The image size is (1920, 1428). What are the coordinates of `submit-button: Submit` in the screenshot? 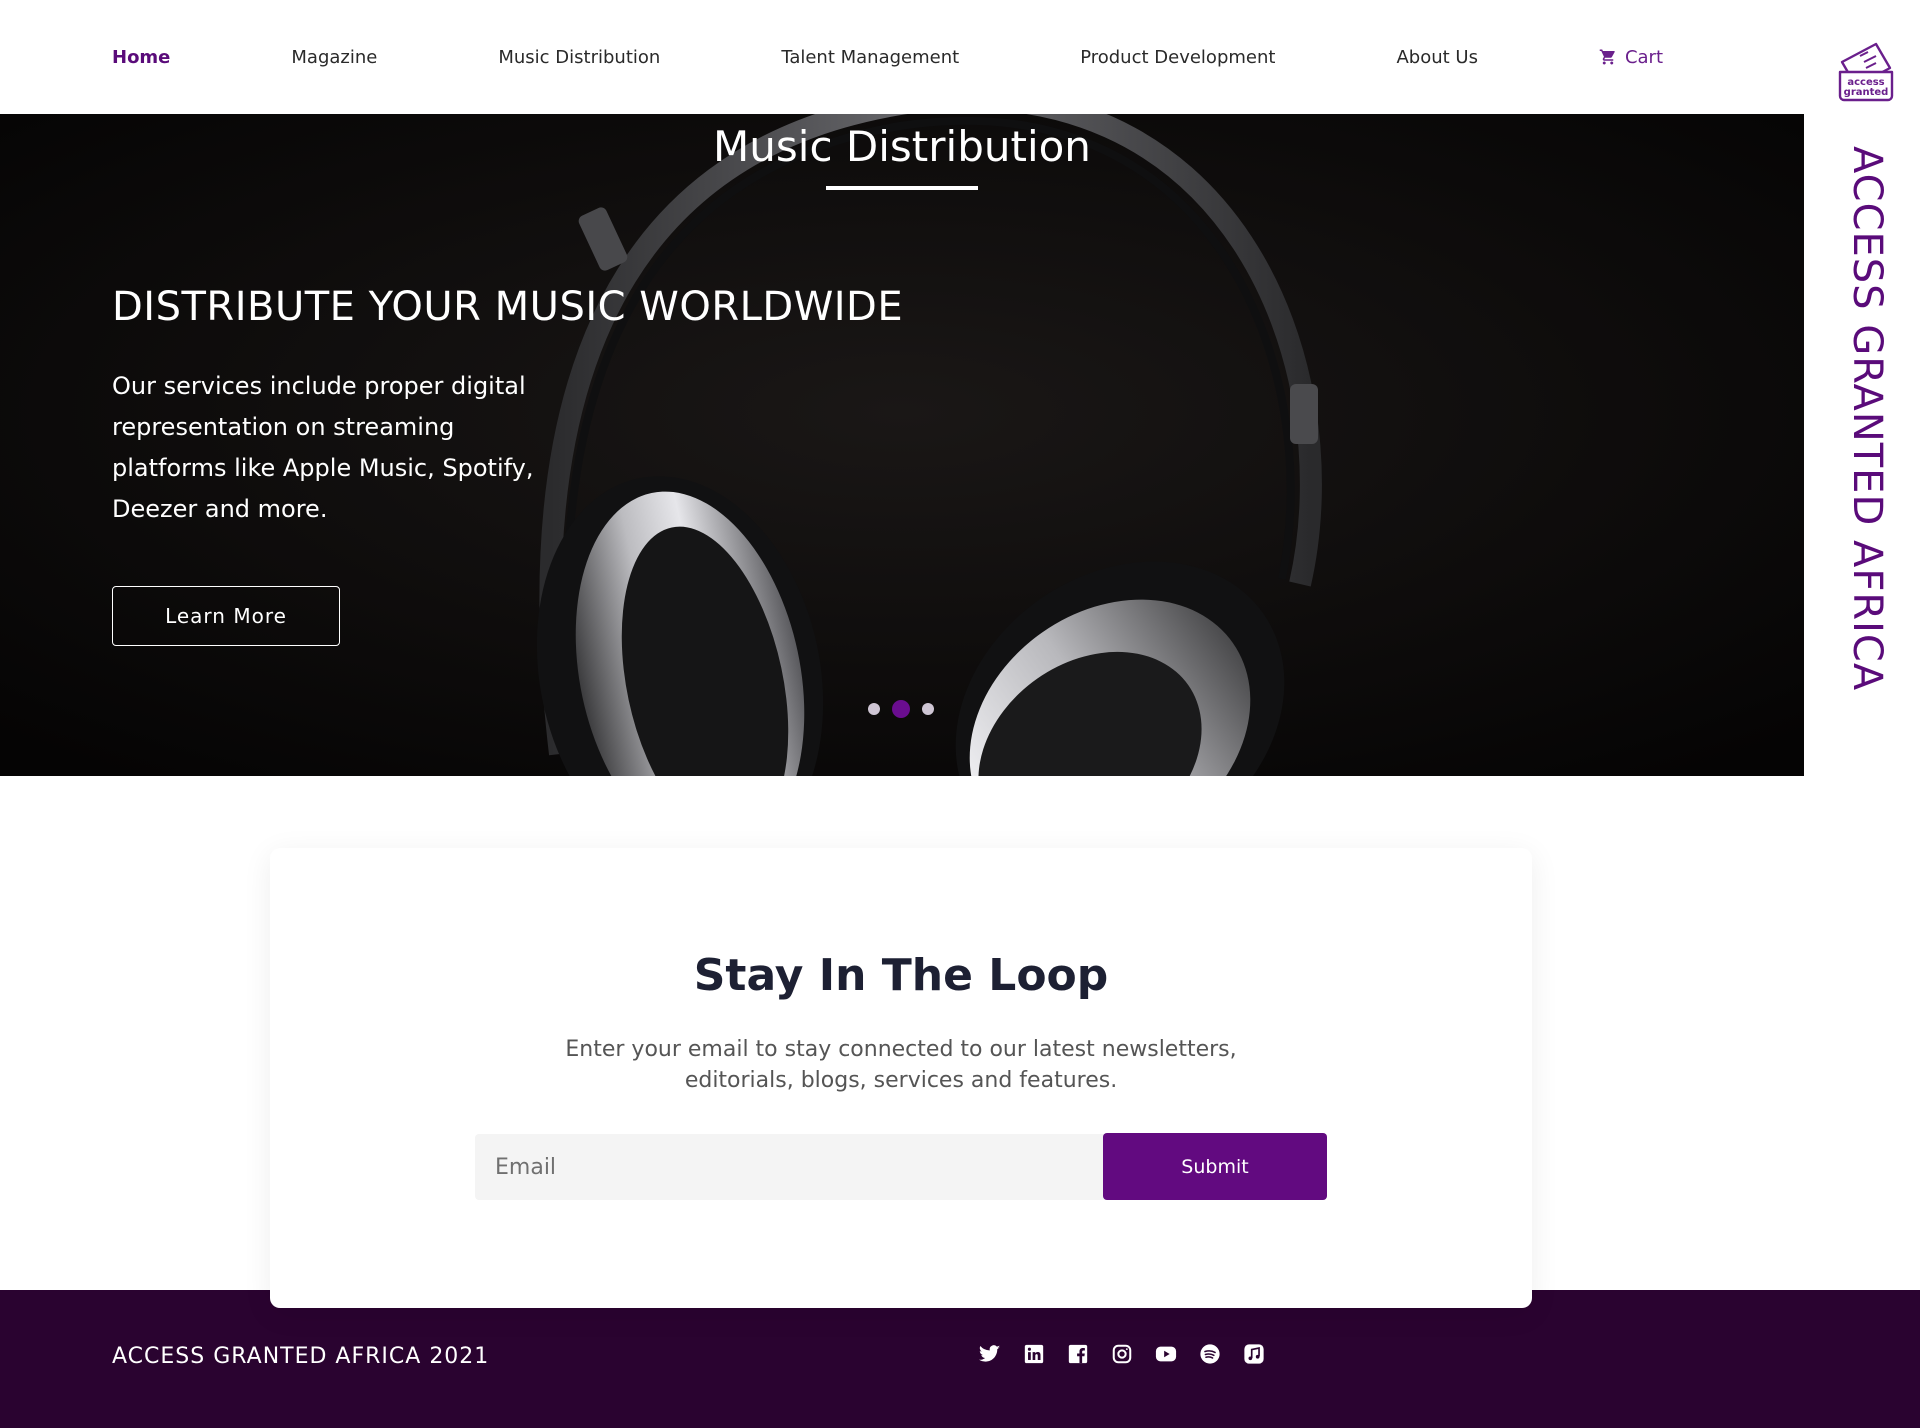 It's located at (1215, 1166).